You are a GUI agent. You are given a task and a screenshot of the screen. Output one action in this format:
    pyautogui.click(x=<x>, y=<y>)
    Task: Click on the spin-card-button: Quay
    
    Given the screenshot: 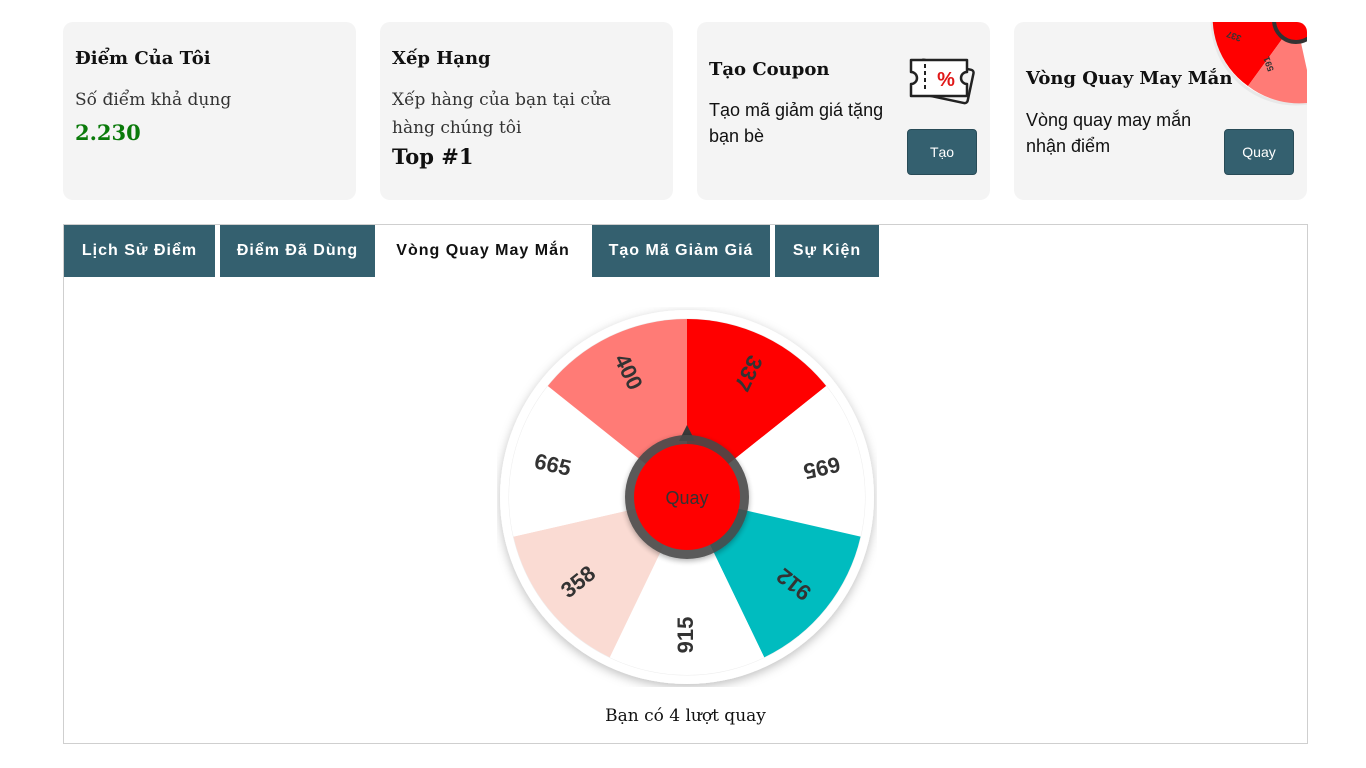 What is the action you would take?
    pyautogui.click(x=1259, y=152)
    